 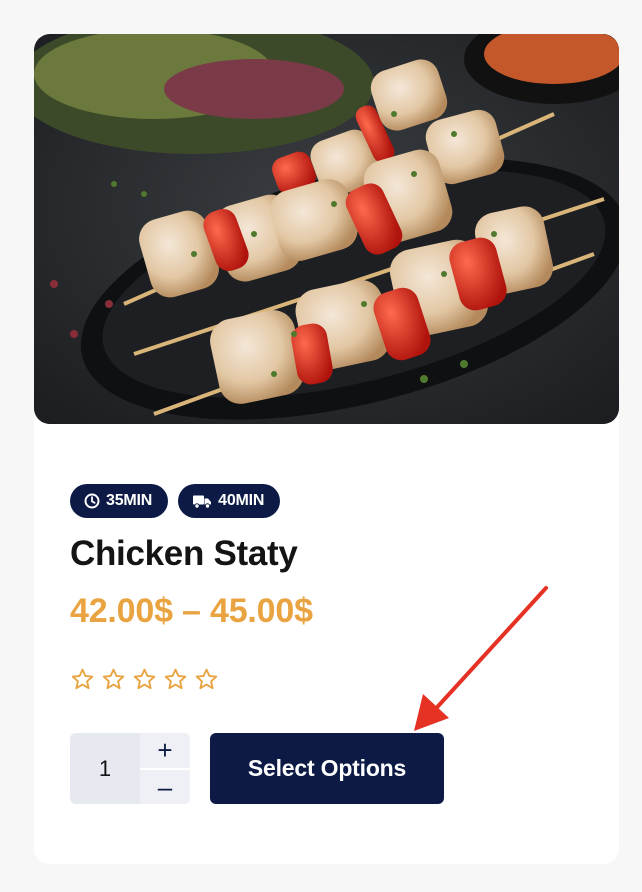 What do you see at coordinates (202, 502) in the screenshot?
I see `truck-icon` at bounding box center [202, 502].